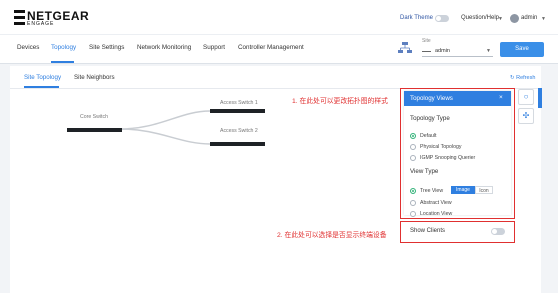 The width and height of the screenshot is (558, 293). What do you see at coordinates (237, 144) in the screenshot?
I see `access-switch-2-device` at bounding box center [237, 144].